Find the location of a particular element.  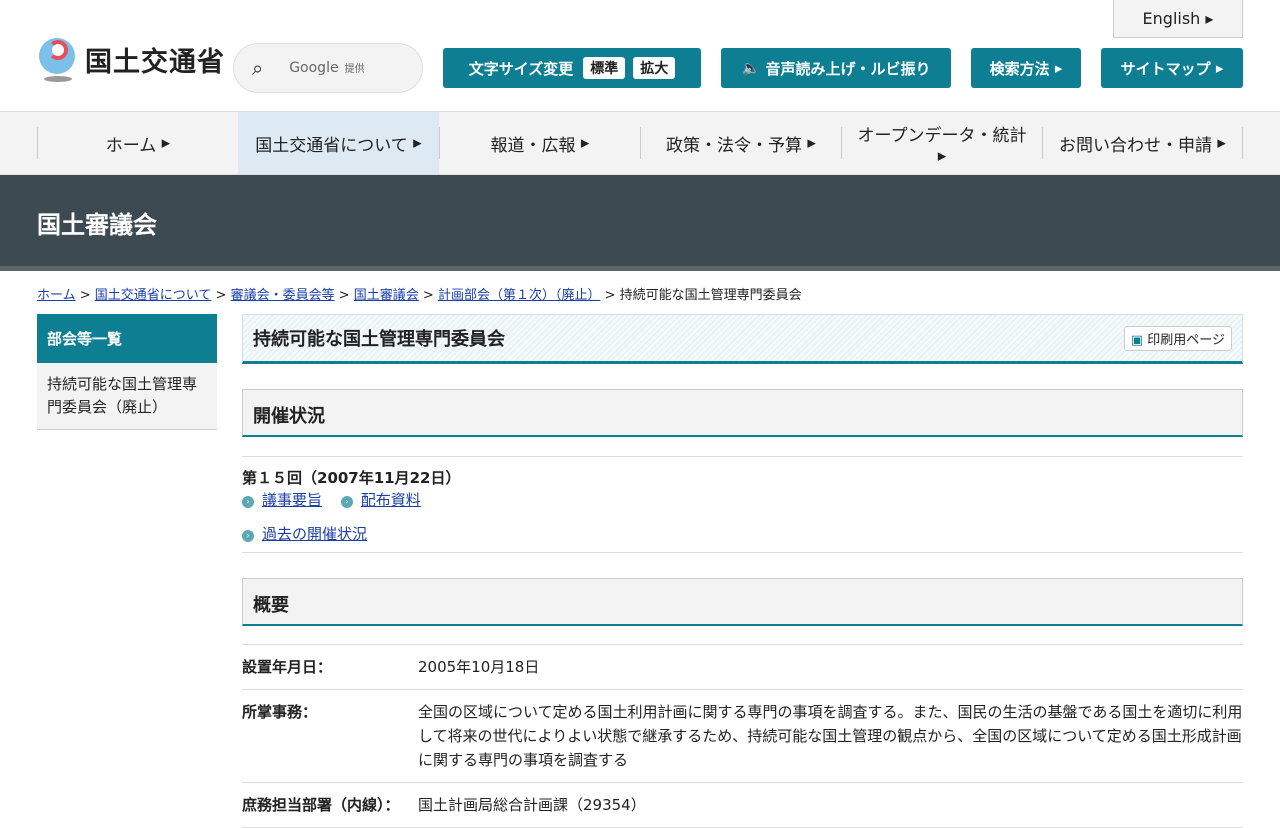

nav-opendata: オープンデータ・統計 ▸ is located at coordinates (941, 146).